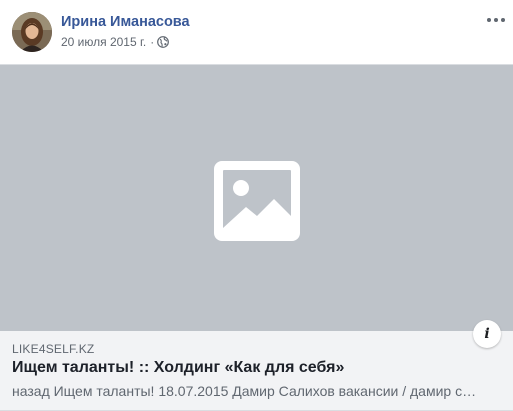 The image size is (513, 411). Describe the element at coordinates (178, 368) in the screenshot. I see `link-title: Ищем таланты! :: Холдинг «Как для себя»` at that location.